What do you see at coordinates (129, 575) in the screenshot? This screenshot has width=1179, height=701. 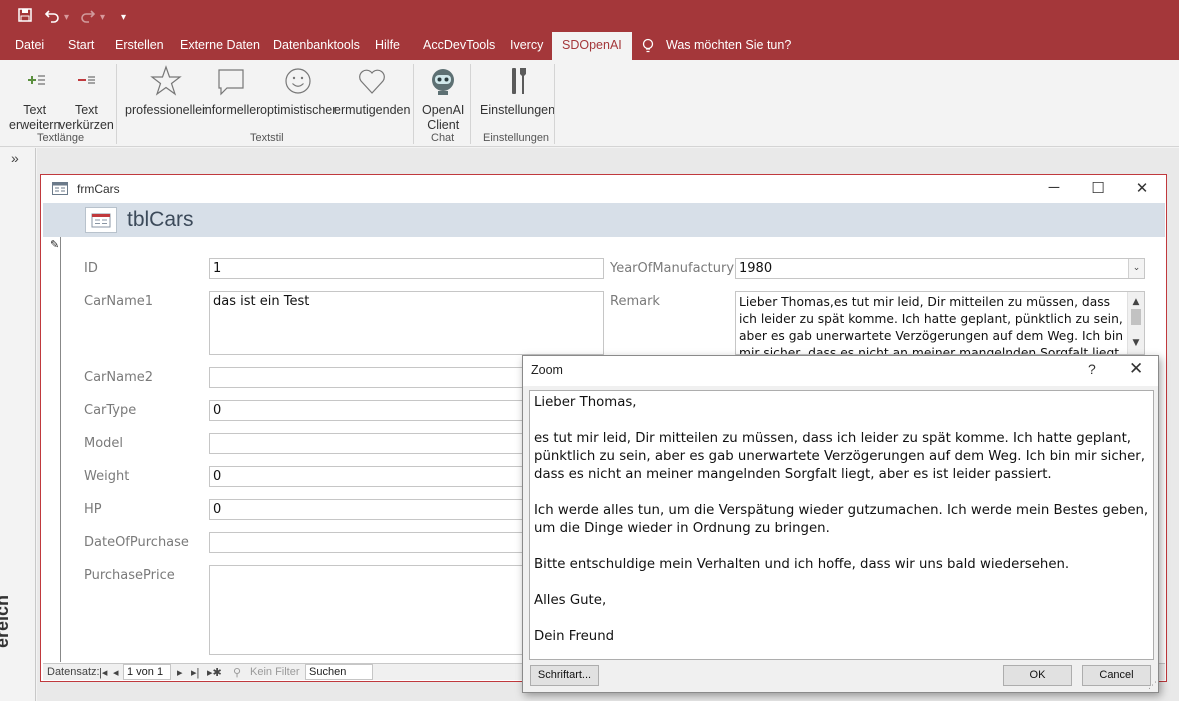 I see `label-purchaseprice: PurchasePrice` at bounding box center [129, 575].